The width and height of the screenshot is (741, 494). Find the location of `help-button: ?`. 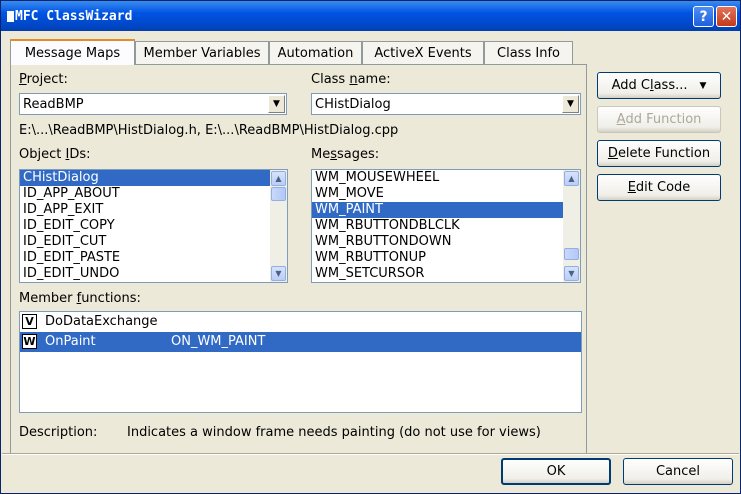

help-button: ? is located at coordinates (703, 16).